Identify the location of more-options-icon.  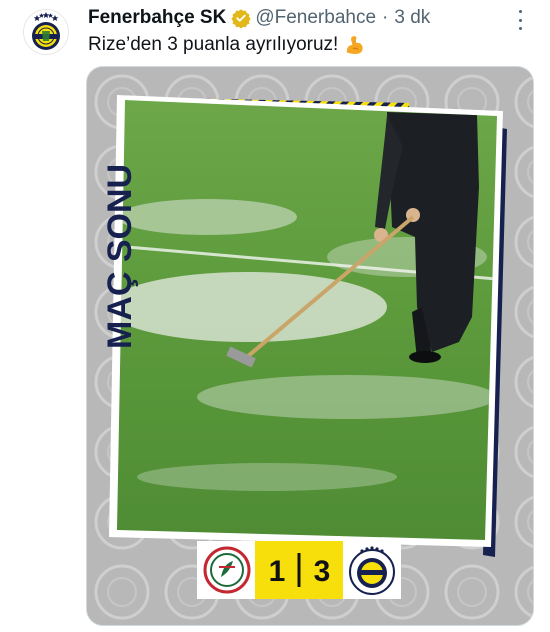
(520, 20).